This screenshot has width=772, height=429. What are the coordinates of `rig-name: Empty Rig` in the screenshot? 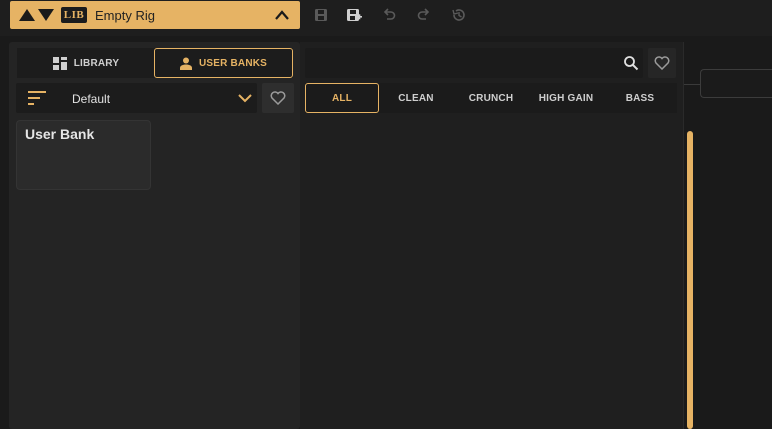 It's located at (125, 15).